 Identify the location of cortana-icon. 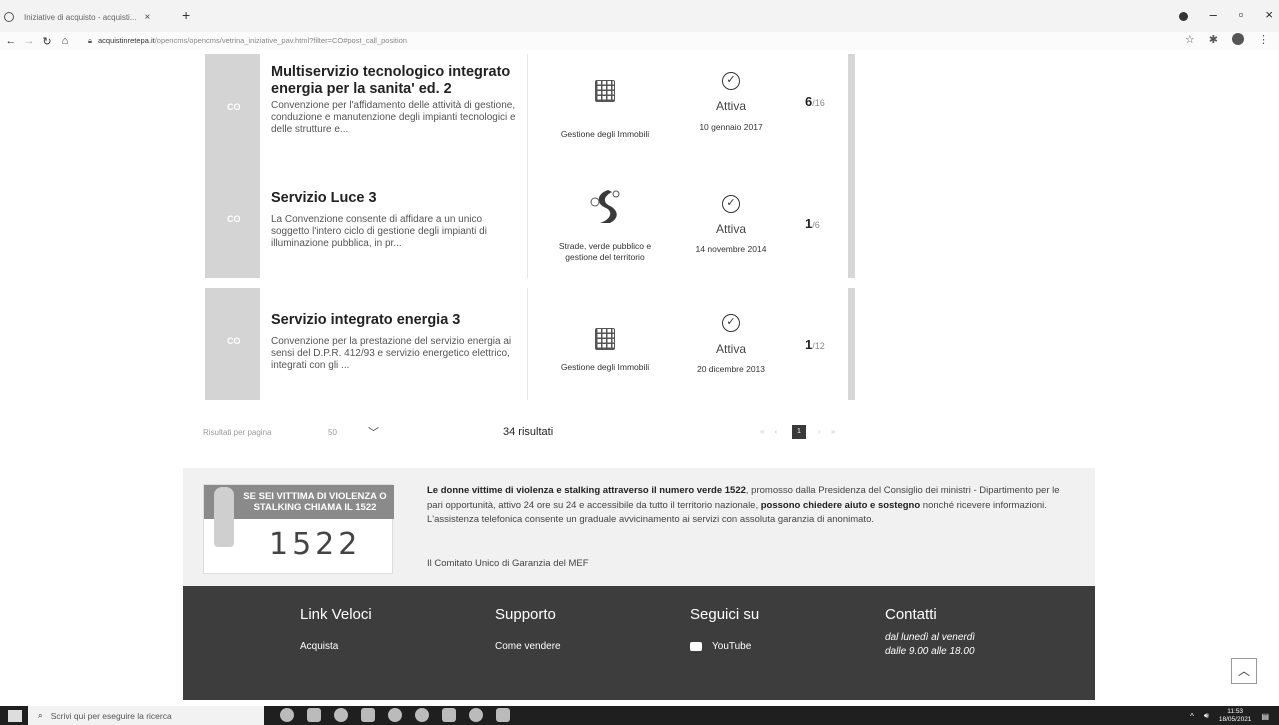
(287, 715).